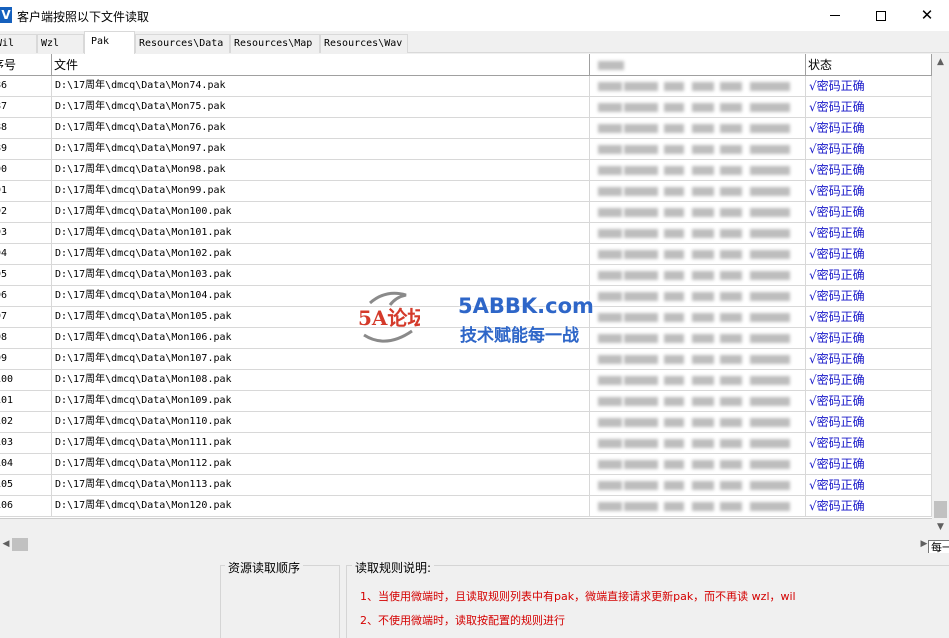 This screenshot has height=638, width=949. What do you see at coordinates (466, 443) in the screenshot?
I see `table-row: 103D:\17周年\dmcq\Data\Mon111.pak √密码正确` at bounding box center [466, 443].